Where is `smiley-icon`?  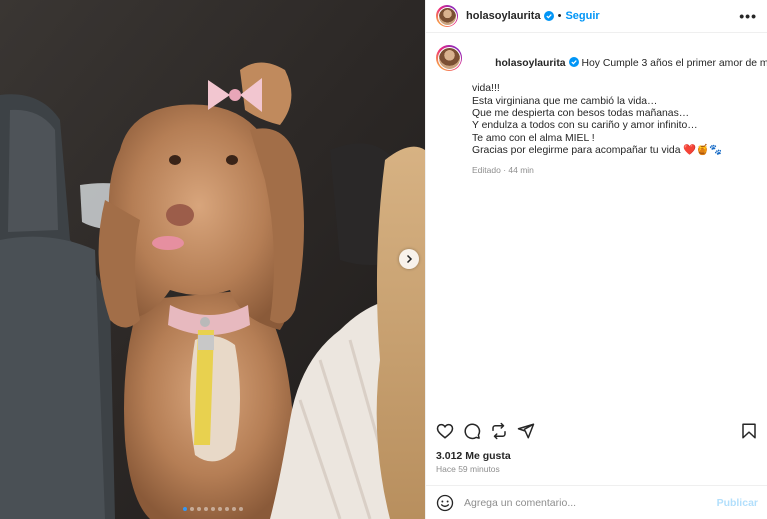 smiley-icon is located at coordinates (445, 503).